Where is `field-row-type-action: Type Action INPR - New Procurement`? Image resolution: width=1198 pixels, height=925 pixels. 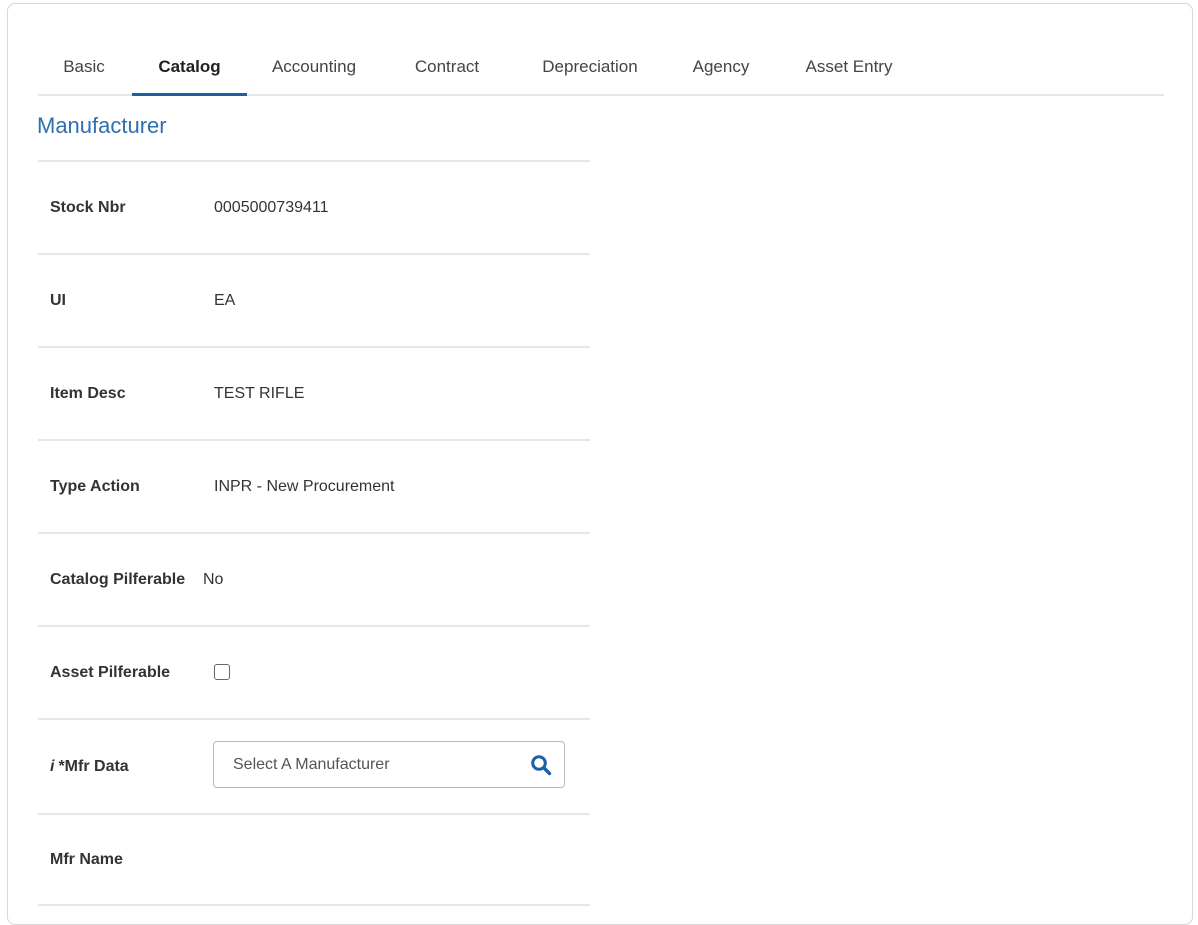
field-row-type-action: Type Action INPR - New Procurement is located at coordinates (314, 485).